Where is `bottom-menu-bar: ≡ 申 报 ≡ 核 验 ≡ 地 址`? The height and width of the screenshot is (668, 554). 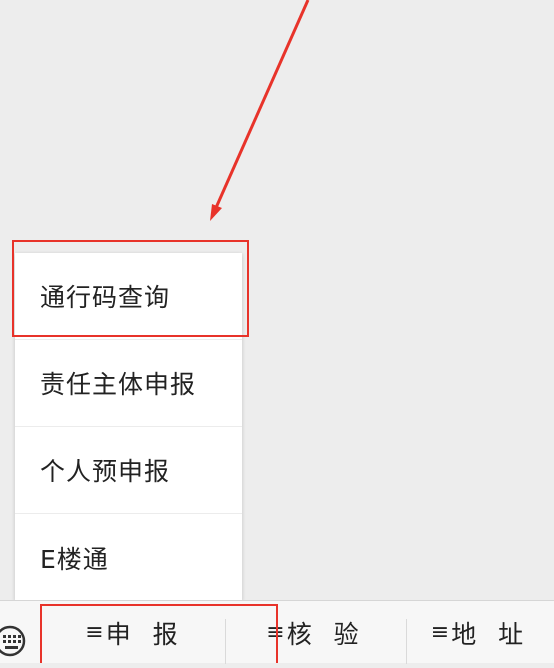
bottom-menu-bar: ≡ 申 报 ≡ 核 验 ≡ 地 址 is located at coordinates (277, 632).